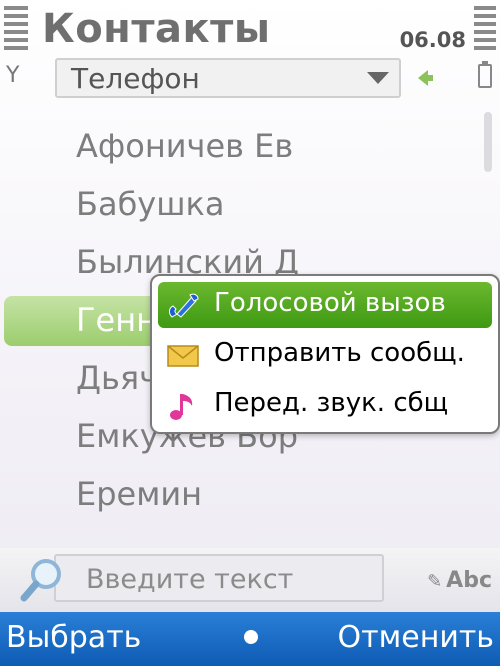 This screenshot has height=666, width=500. I want to click on list-item: Афоничев Ев, so click(240, 147).